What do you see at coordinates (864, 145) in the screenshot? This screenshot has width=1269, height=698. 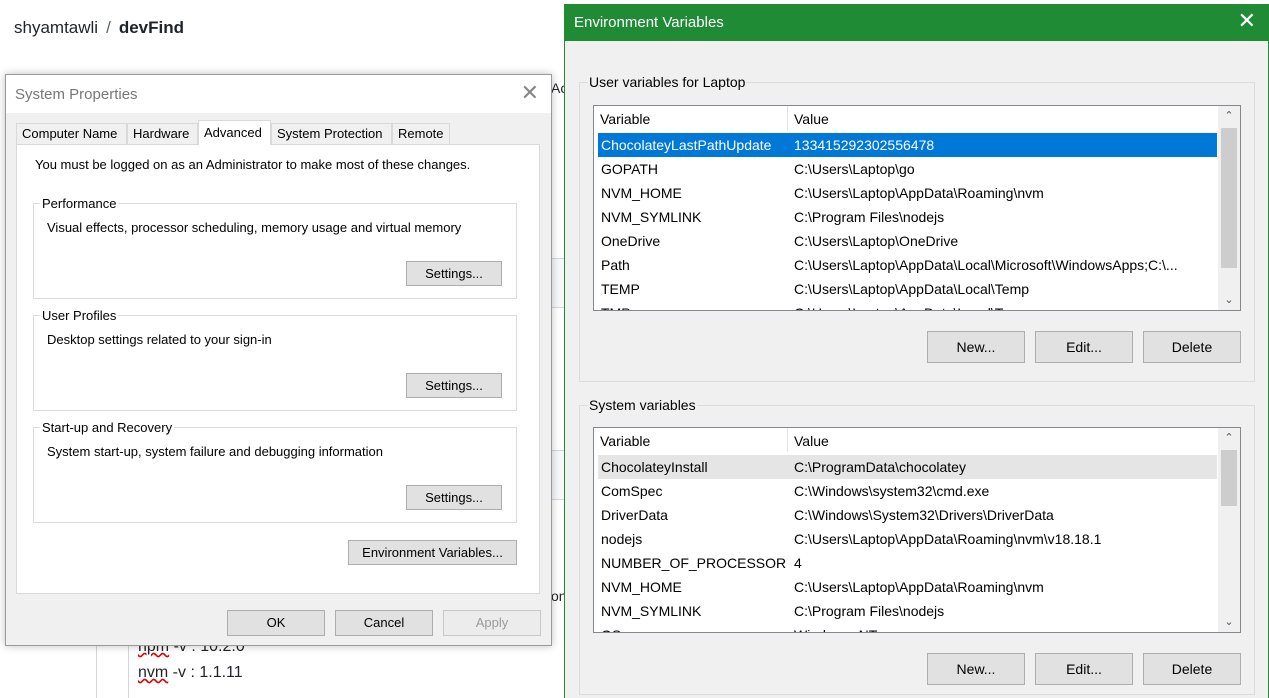 I see `variable-value: 133415292302556478` at bounding box center [864, 145].